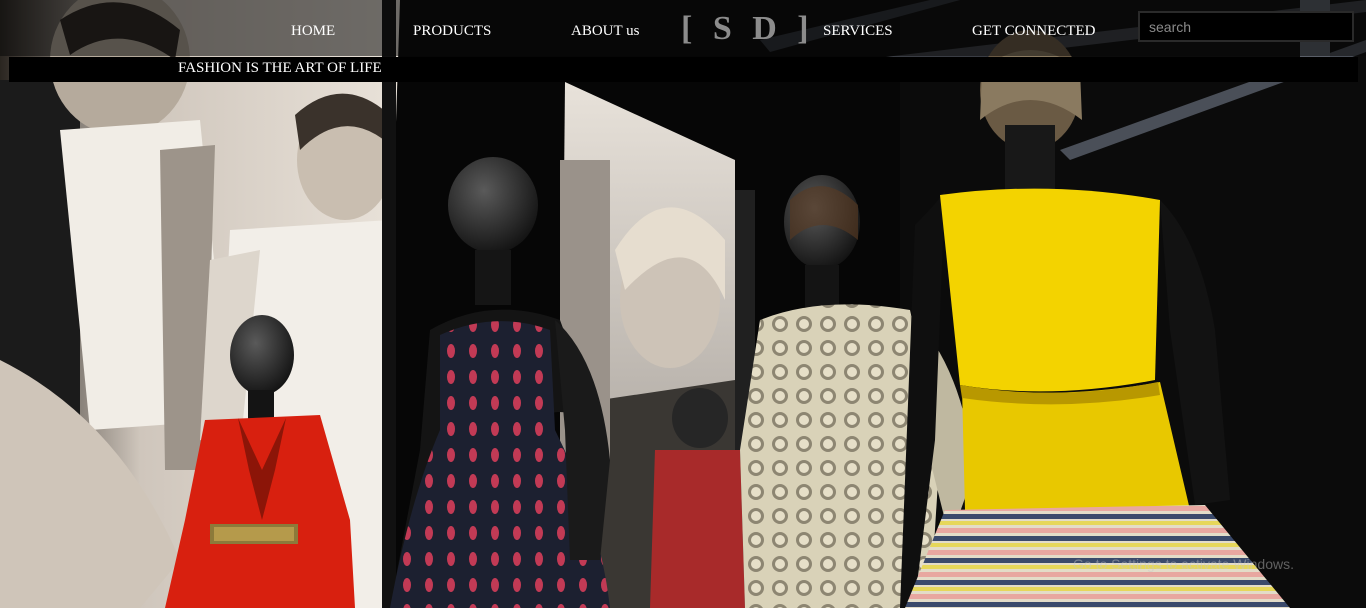 This screenshot has height=608, width=1366. I want to click on search-input, so click(1246, 26).